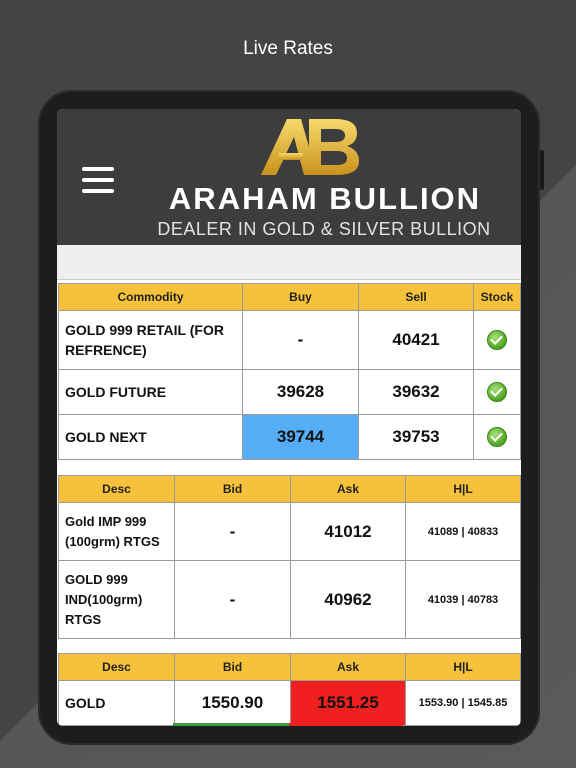 The width and height of the screenshot is (576, 768). I want to click on col-header-commodity: Commodity, so click(150, 297).